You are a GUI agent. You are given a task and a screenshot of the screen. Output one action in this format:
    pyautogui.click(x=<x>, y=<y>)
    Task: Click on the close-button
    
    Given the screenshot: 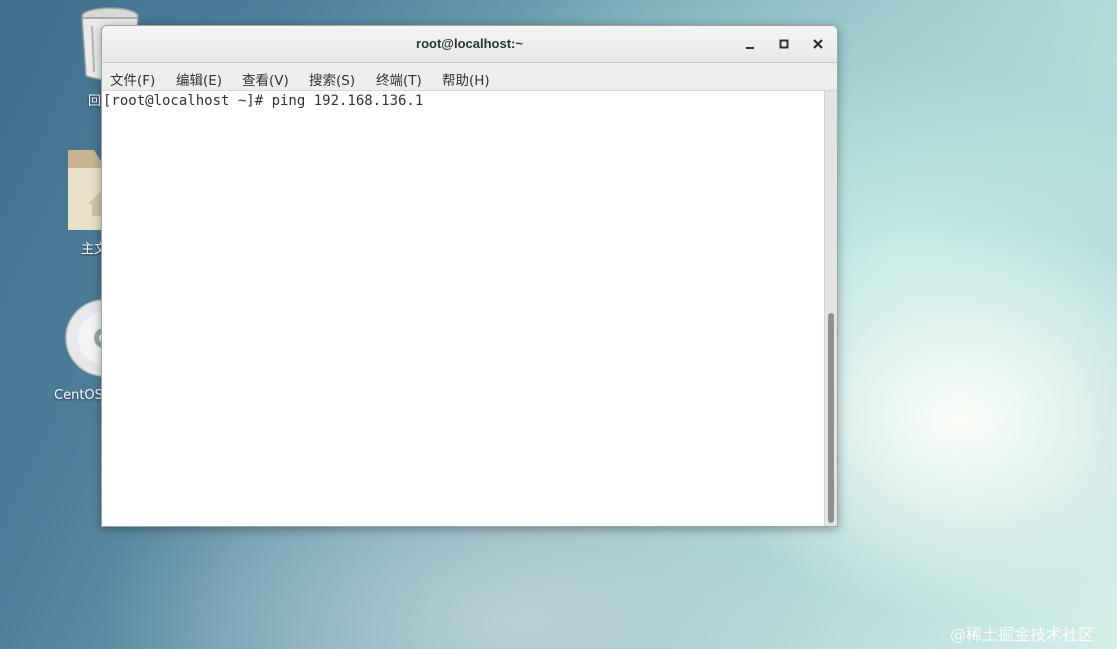 What is the action you would take?
    pyautogui.click(x=818, y=44)
    